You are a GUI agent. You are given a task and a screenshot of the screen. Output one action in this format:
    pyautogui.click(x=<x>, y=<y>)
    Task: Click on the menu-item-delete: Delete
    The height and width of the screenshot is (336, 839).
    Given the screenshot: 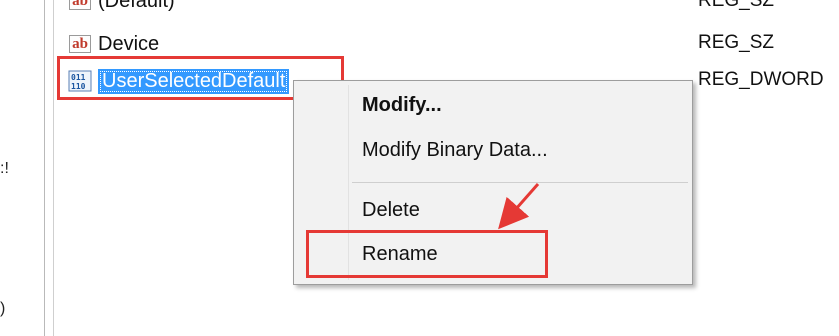 What is the action you would take?
    pyautogui.click(x=391, y=210)
    